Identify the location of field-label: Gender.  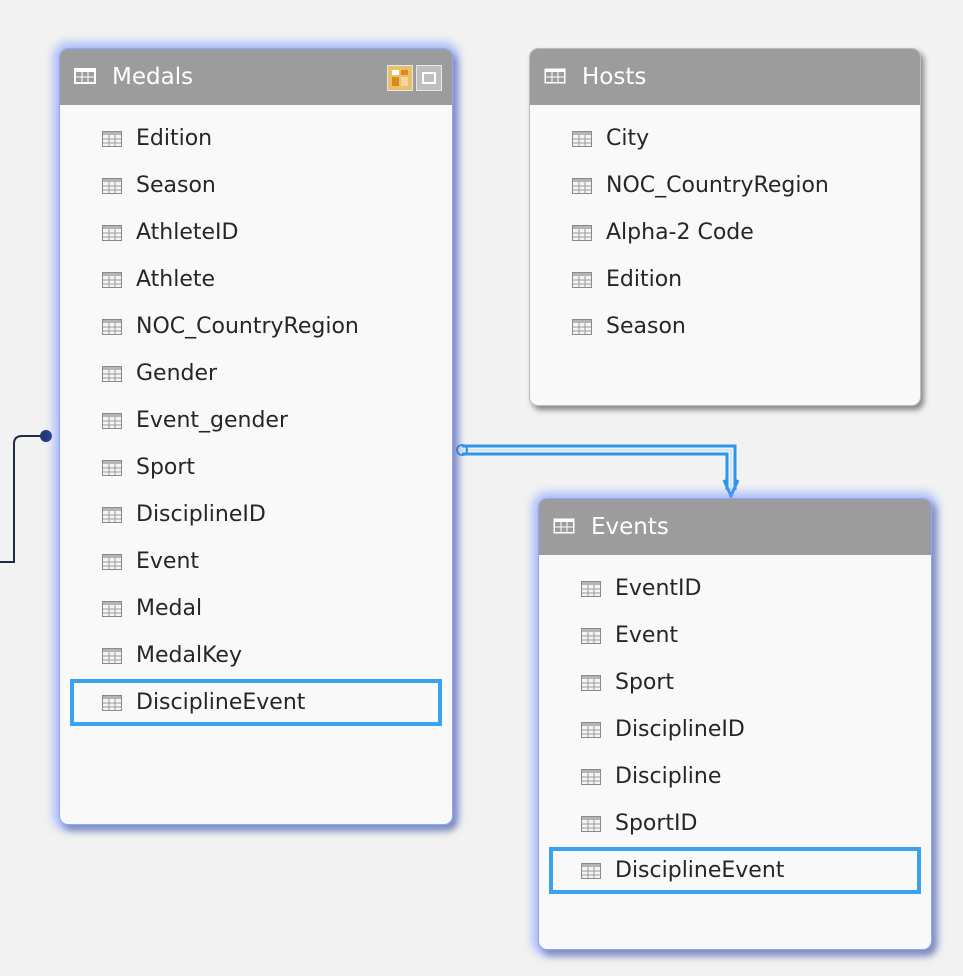
(177, 373).